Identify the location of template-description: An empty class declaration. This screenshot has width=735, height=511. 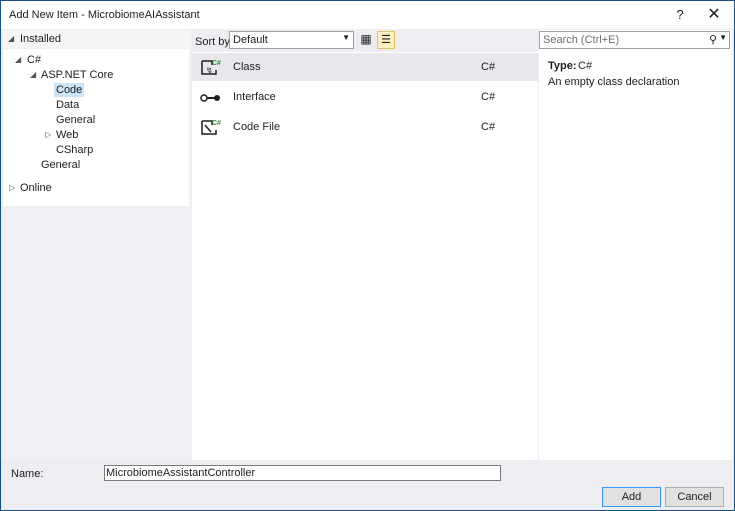
(614, 82).